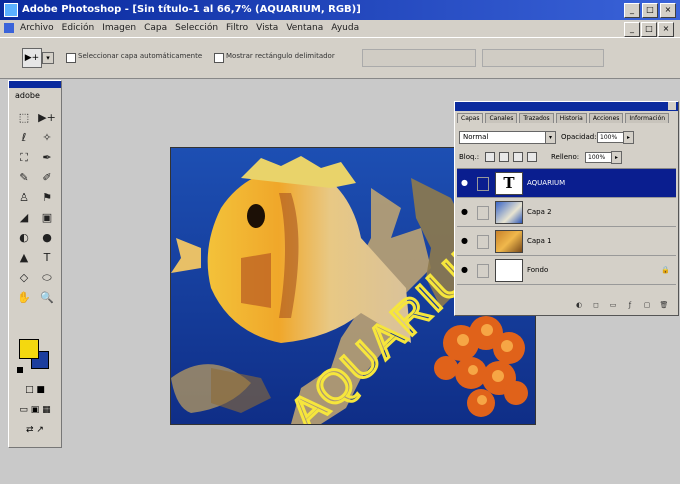 The height and width of the screenshot is (484, 680). What do you see at coordinates (24, 218) in the screenshot?
I see `eraser-tool-icon: ◢` at bounding box center [24, 218].